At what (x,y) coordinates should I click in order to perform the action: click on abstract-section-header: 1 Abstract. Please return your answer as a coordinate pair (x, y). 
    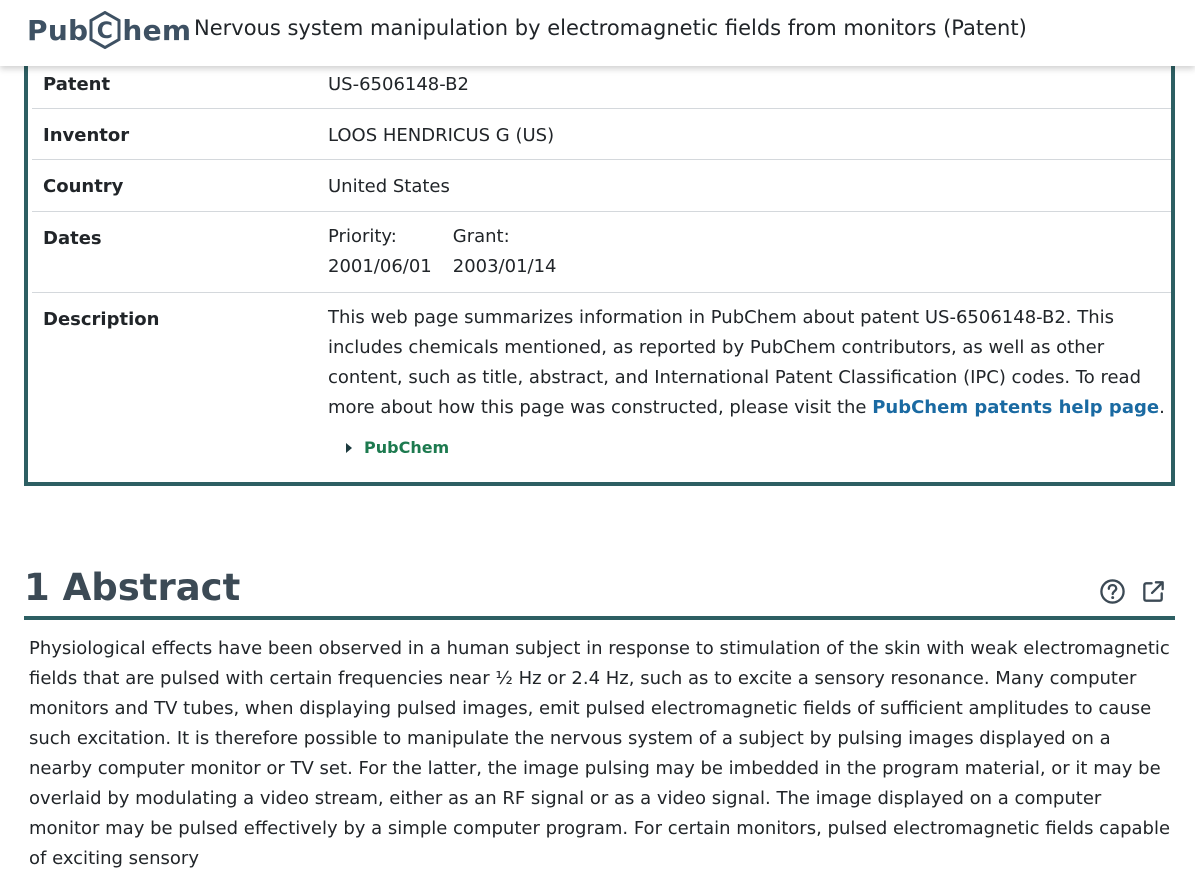
    Looking at the image, I should click on (599, 593).